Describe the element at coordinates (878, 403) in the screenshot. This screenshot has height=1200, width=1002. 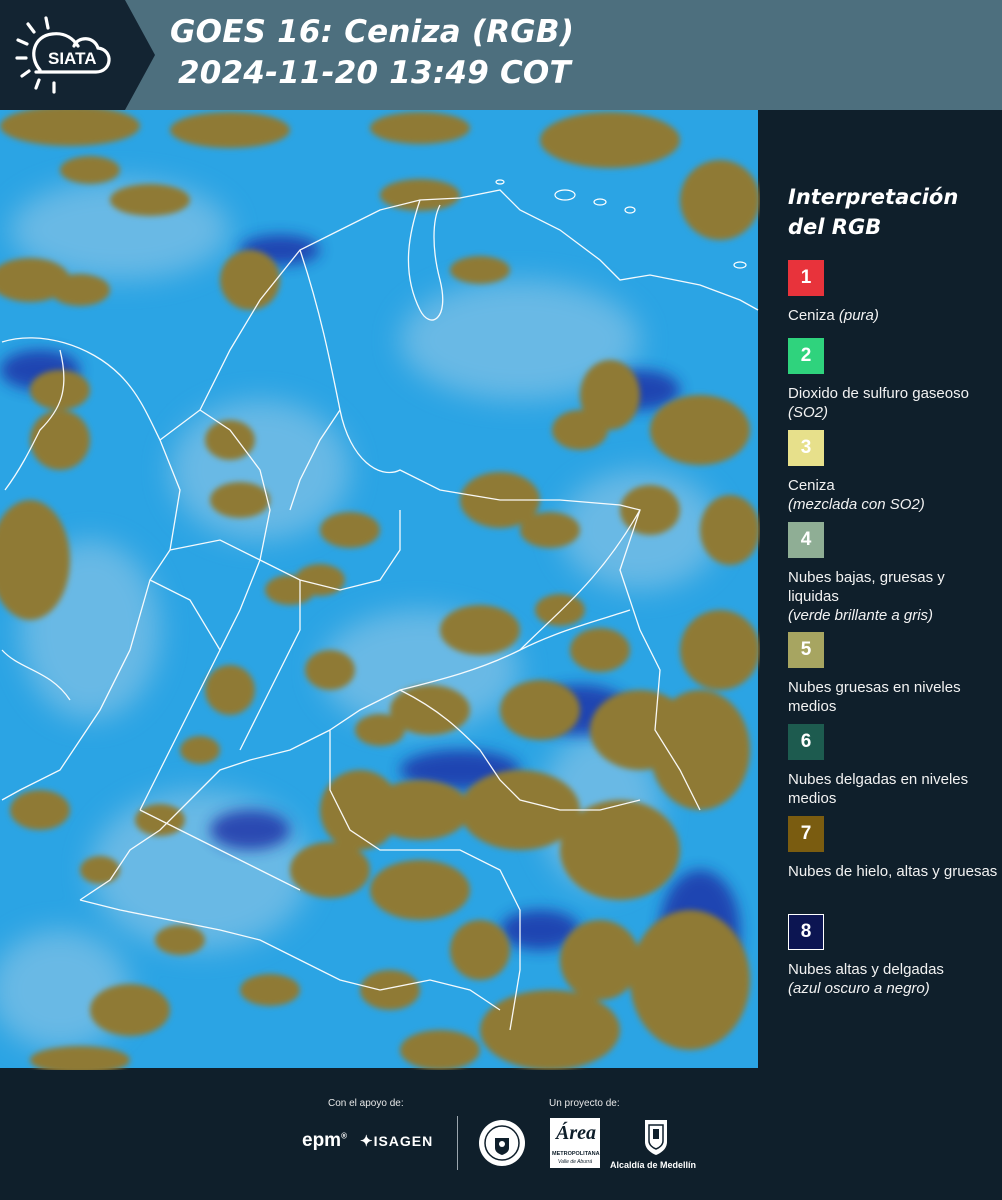
I see `legend-desc: Dioxido de sulfuro gaseoso (SO2)` at that location.